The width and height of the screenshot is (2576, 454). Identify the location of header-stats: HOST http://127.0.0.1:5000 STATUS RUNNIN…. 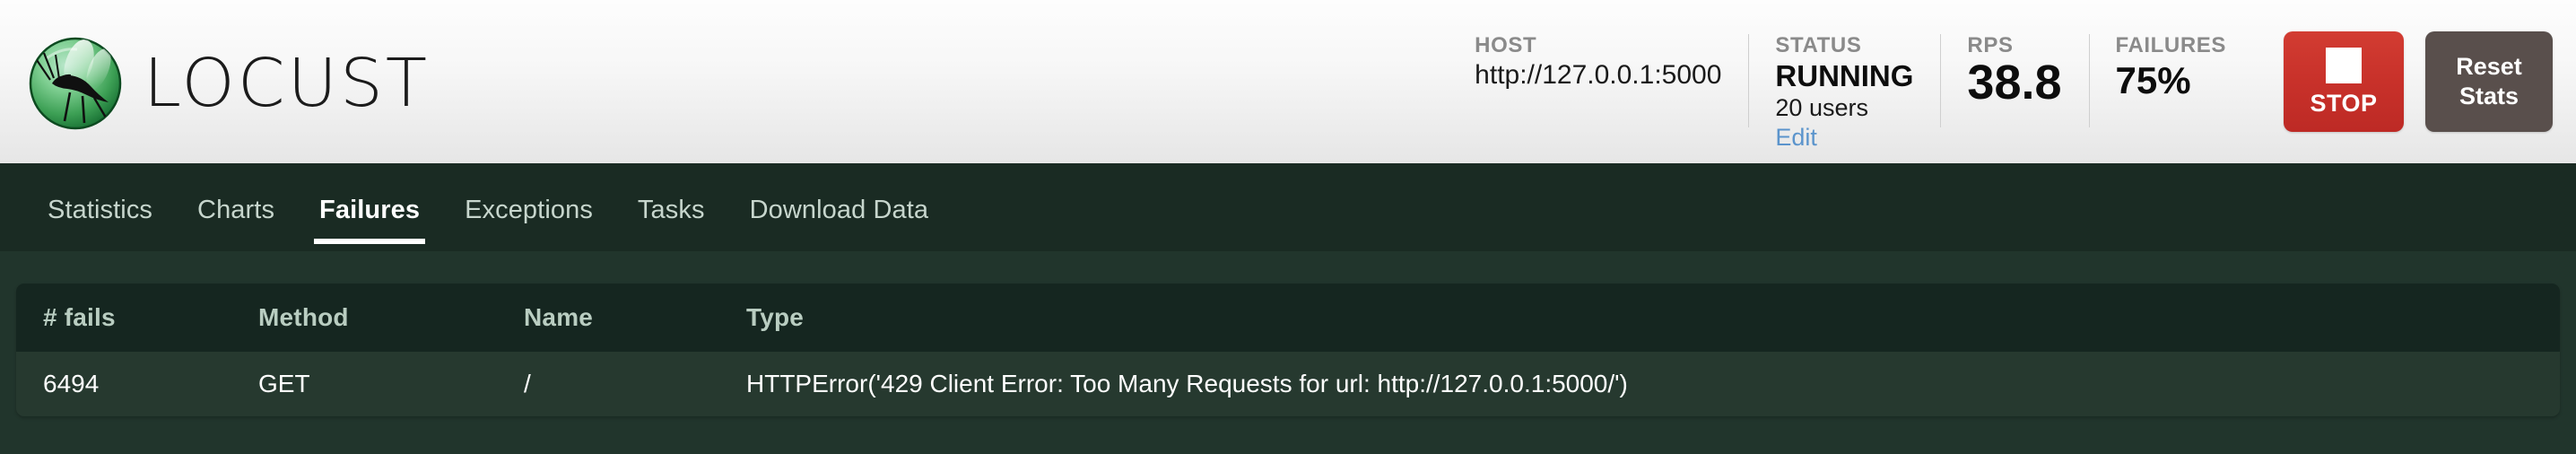
(1859, 90).